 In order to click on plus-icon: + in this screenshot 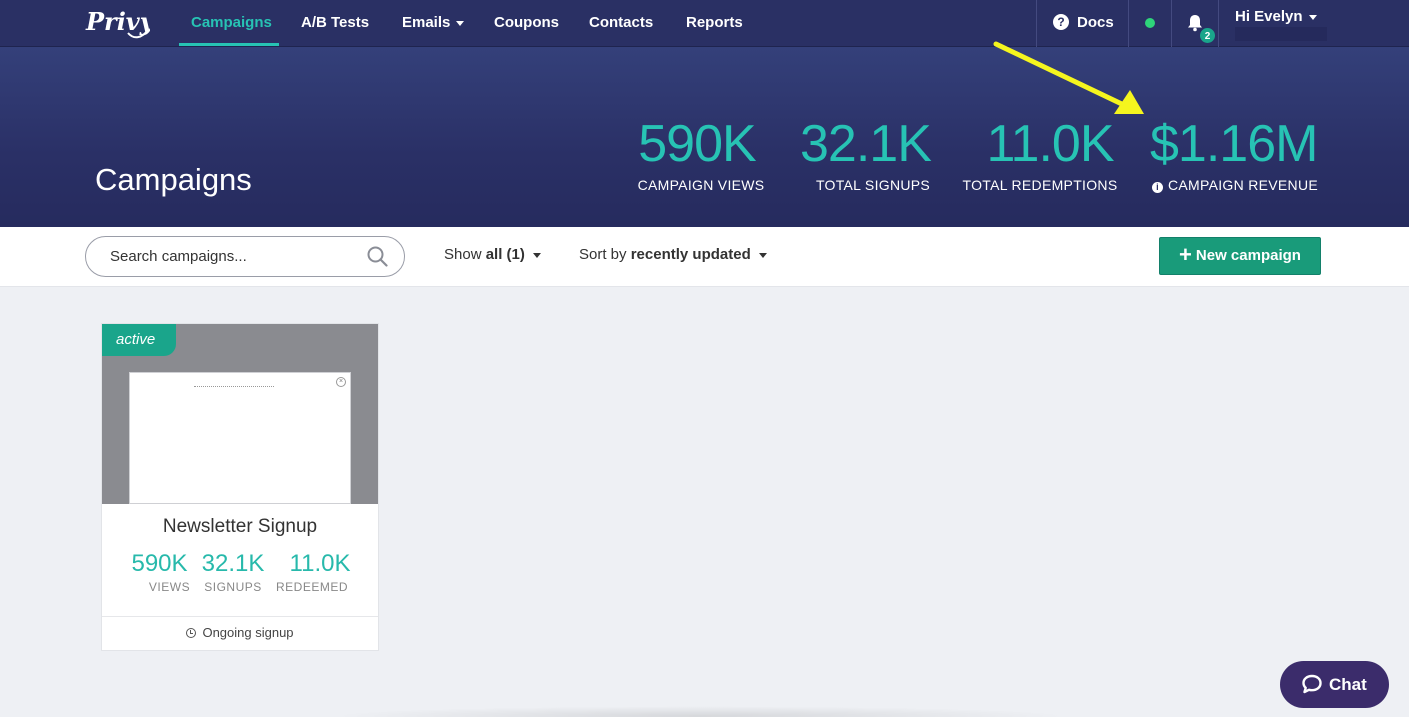, I will do `click(1185, 254)`.